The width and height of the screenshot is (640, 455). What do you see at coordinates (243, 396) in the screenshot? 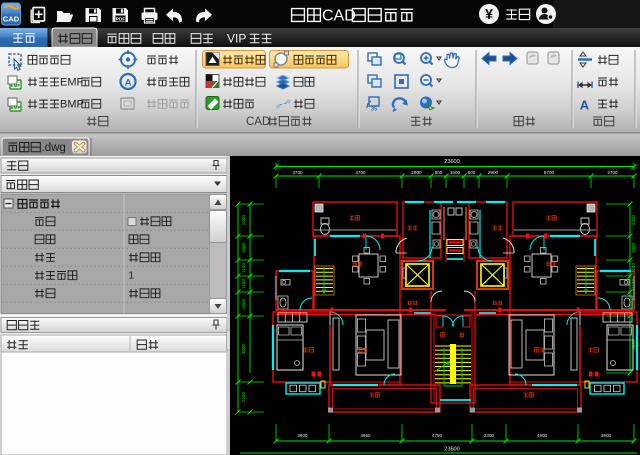
I see `svg-text: 2100` at bounding box center [243, 396].